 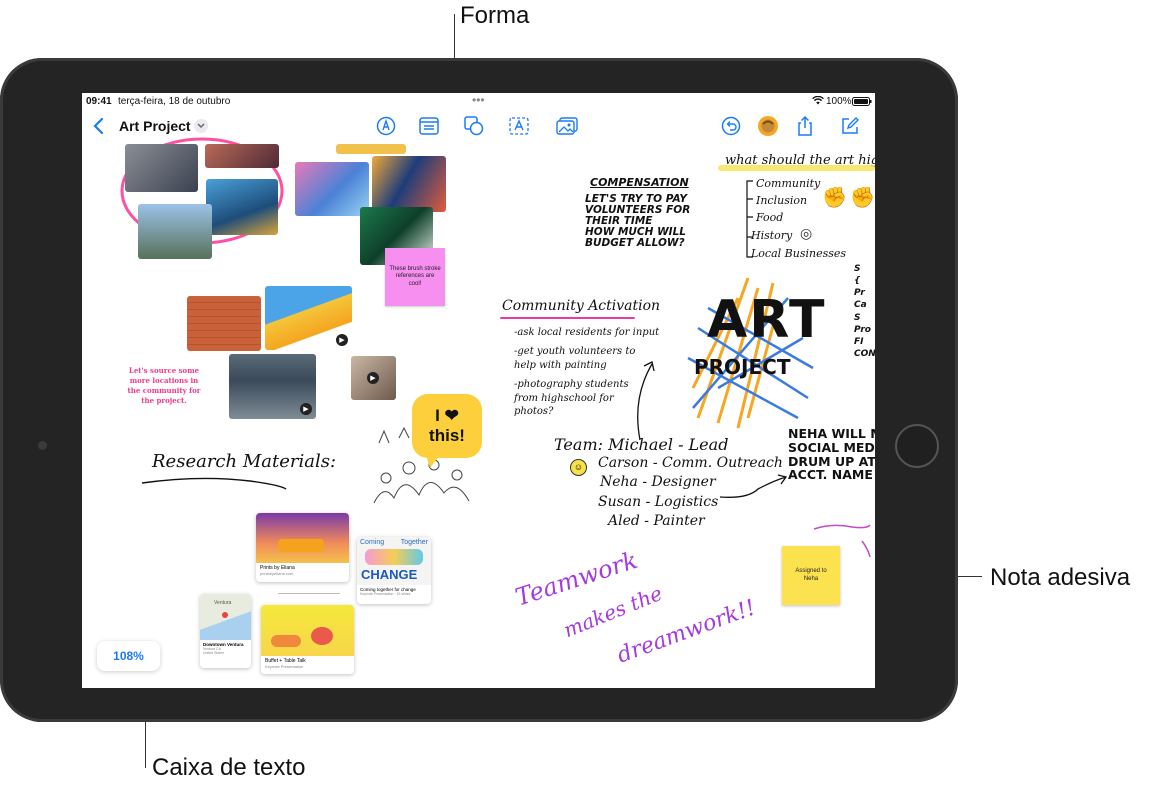 I want to click on battery-icon, so click(x=862, y=103).